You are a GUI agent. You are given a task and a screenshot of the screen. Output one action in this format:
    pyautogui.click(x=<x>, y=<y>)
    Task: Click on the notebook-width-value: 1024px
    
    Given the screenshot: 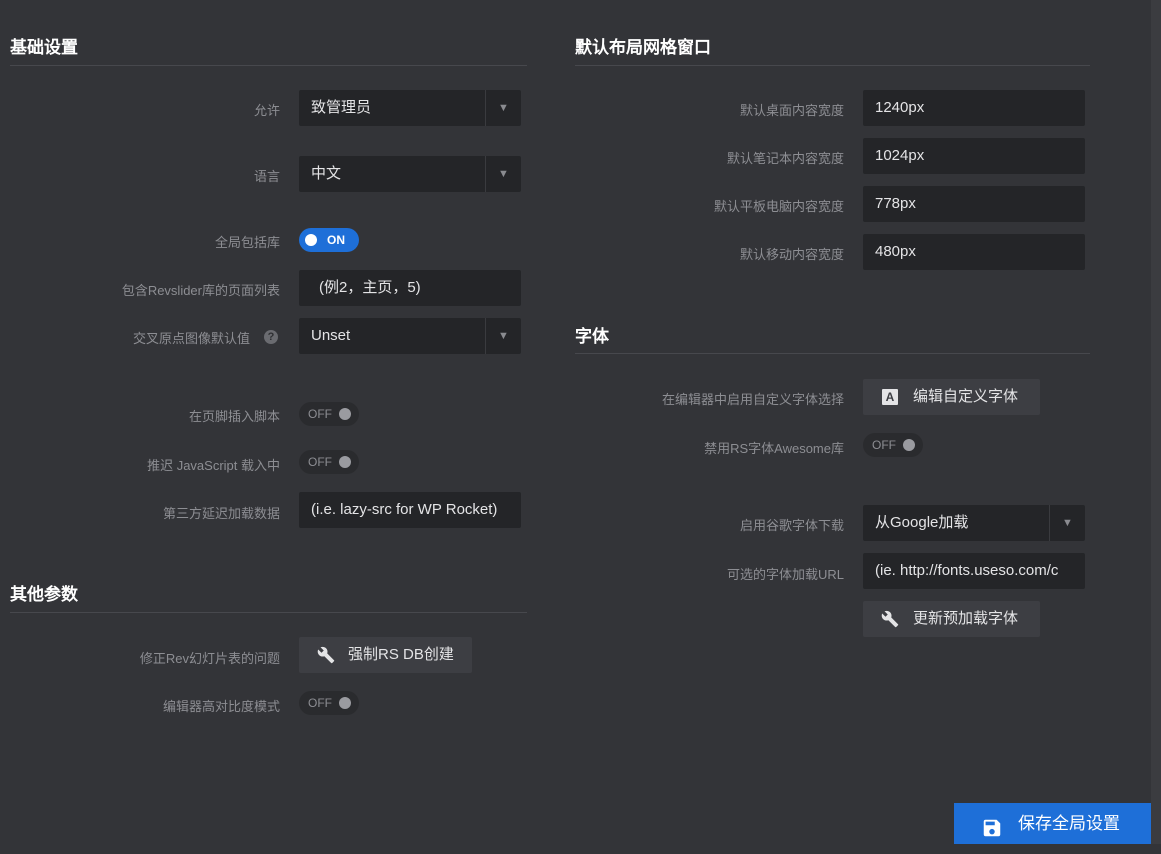 What is the action you would take?
    pyautogui.click(x=900, y=155)
    